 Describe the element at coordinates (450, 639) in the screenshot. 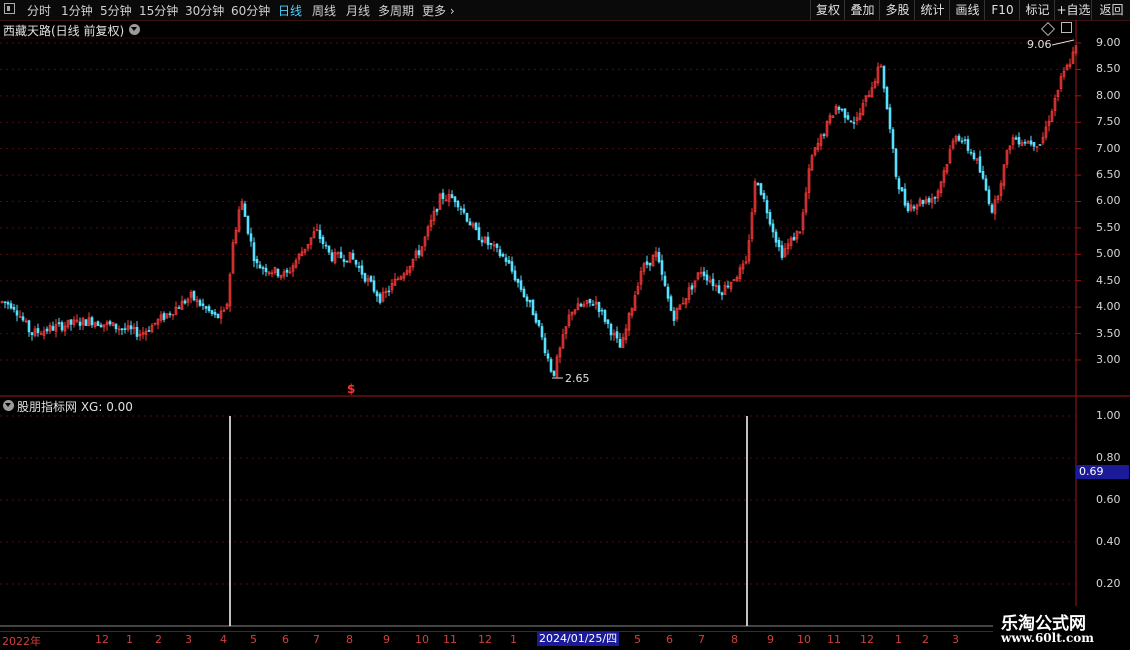

I see `date-tick-label: 11` at that location.